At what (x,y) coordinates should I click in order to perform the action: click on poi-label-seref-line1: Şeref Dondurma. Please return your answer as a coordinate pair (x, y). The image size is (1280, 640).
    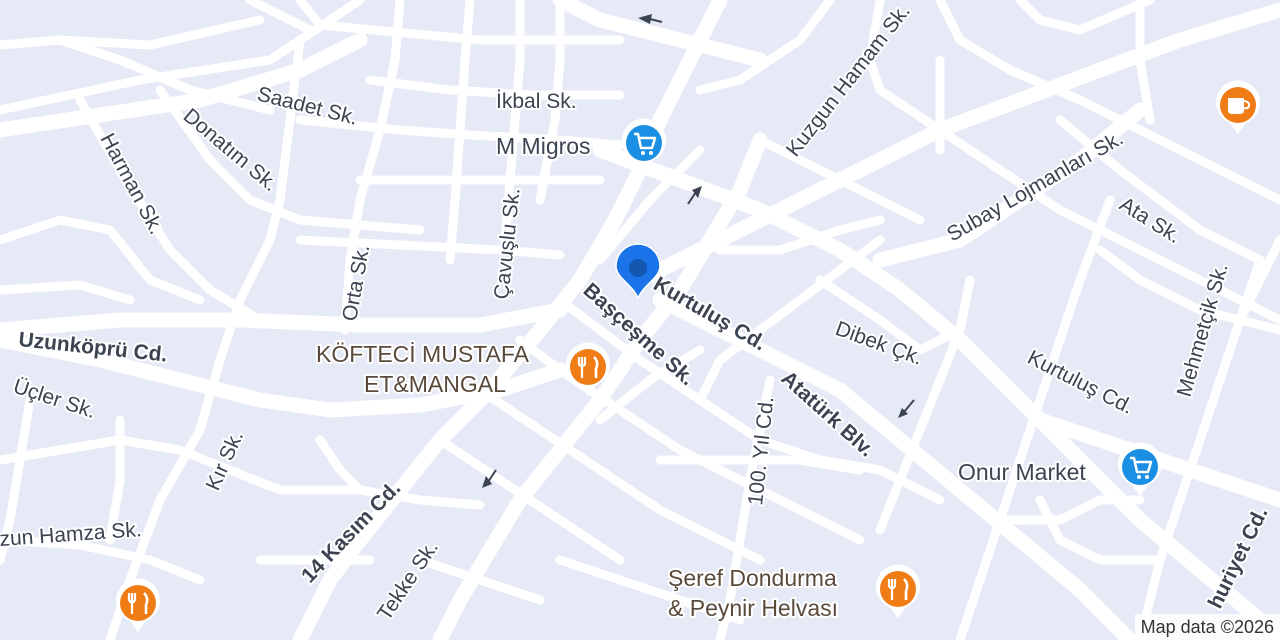
    Looking at the image, I should click on (752, 578).